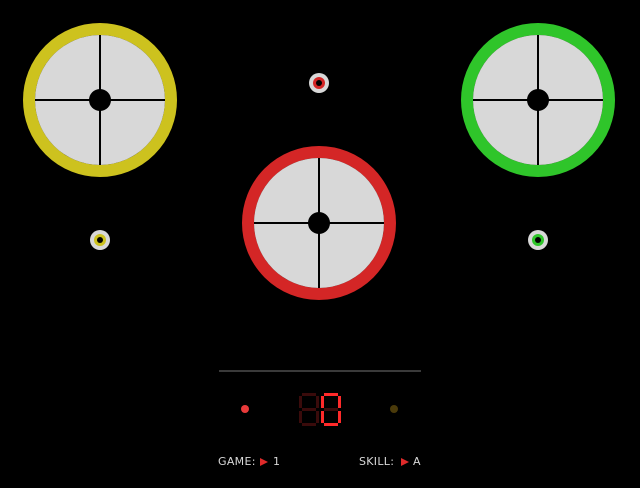 This screenshot has height=488, width=640. I want to click on indicator-yellow, so click(100, 240).